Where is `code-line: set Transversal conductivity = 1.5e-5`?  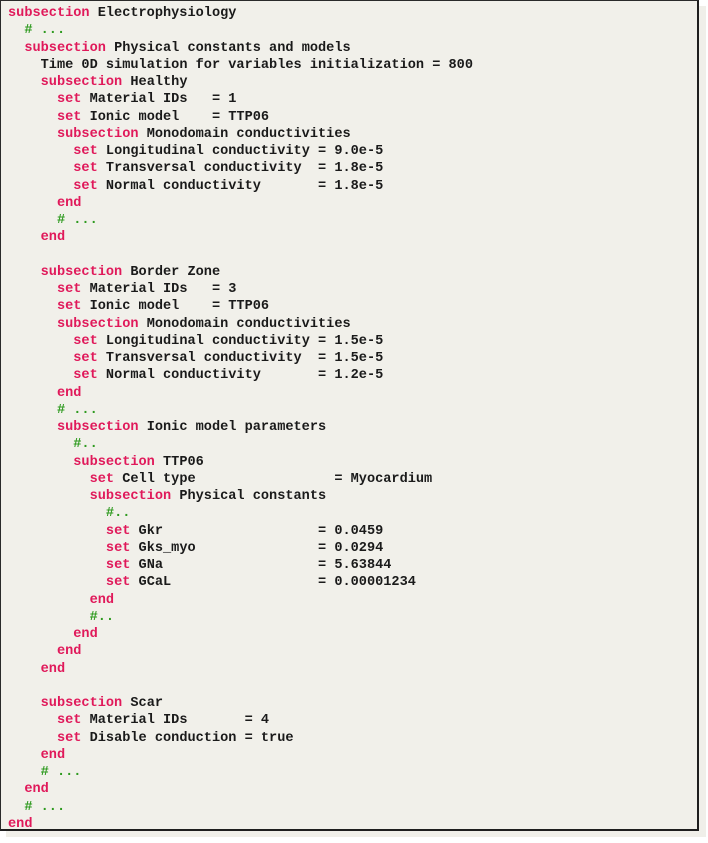 code-line: set Transversal conductivity = 1.5e-5 is located at coordinates (240, 358).